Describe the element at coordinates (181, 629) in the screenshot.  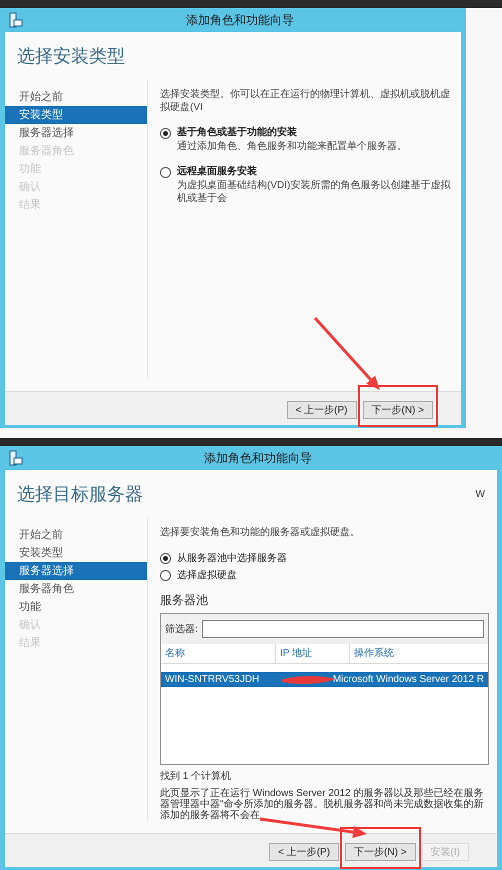
I see `filter-label: 筛选器:` at that location.